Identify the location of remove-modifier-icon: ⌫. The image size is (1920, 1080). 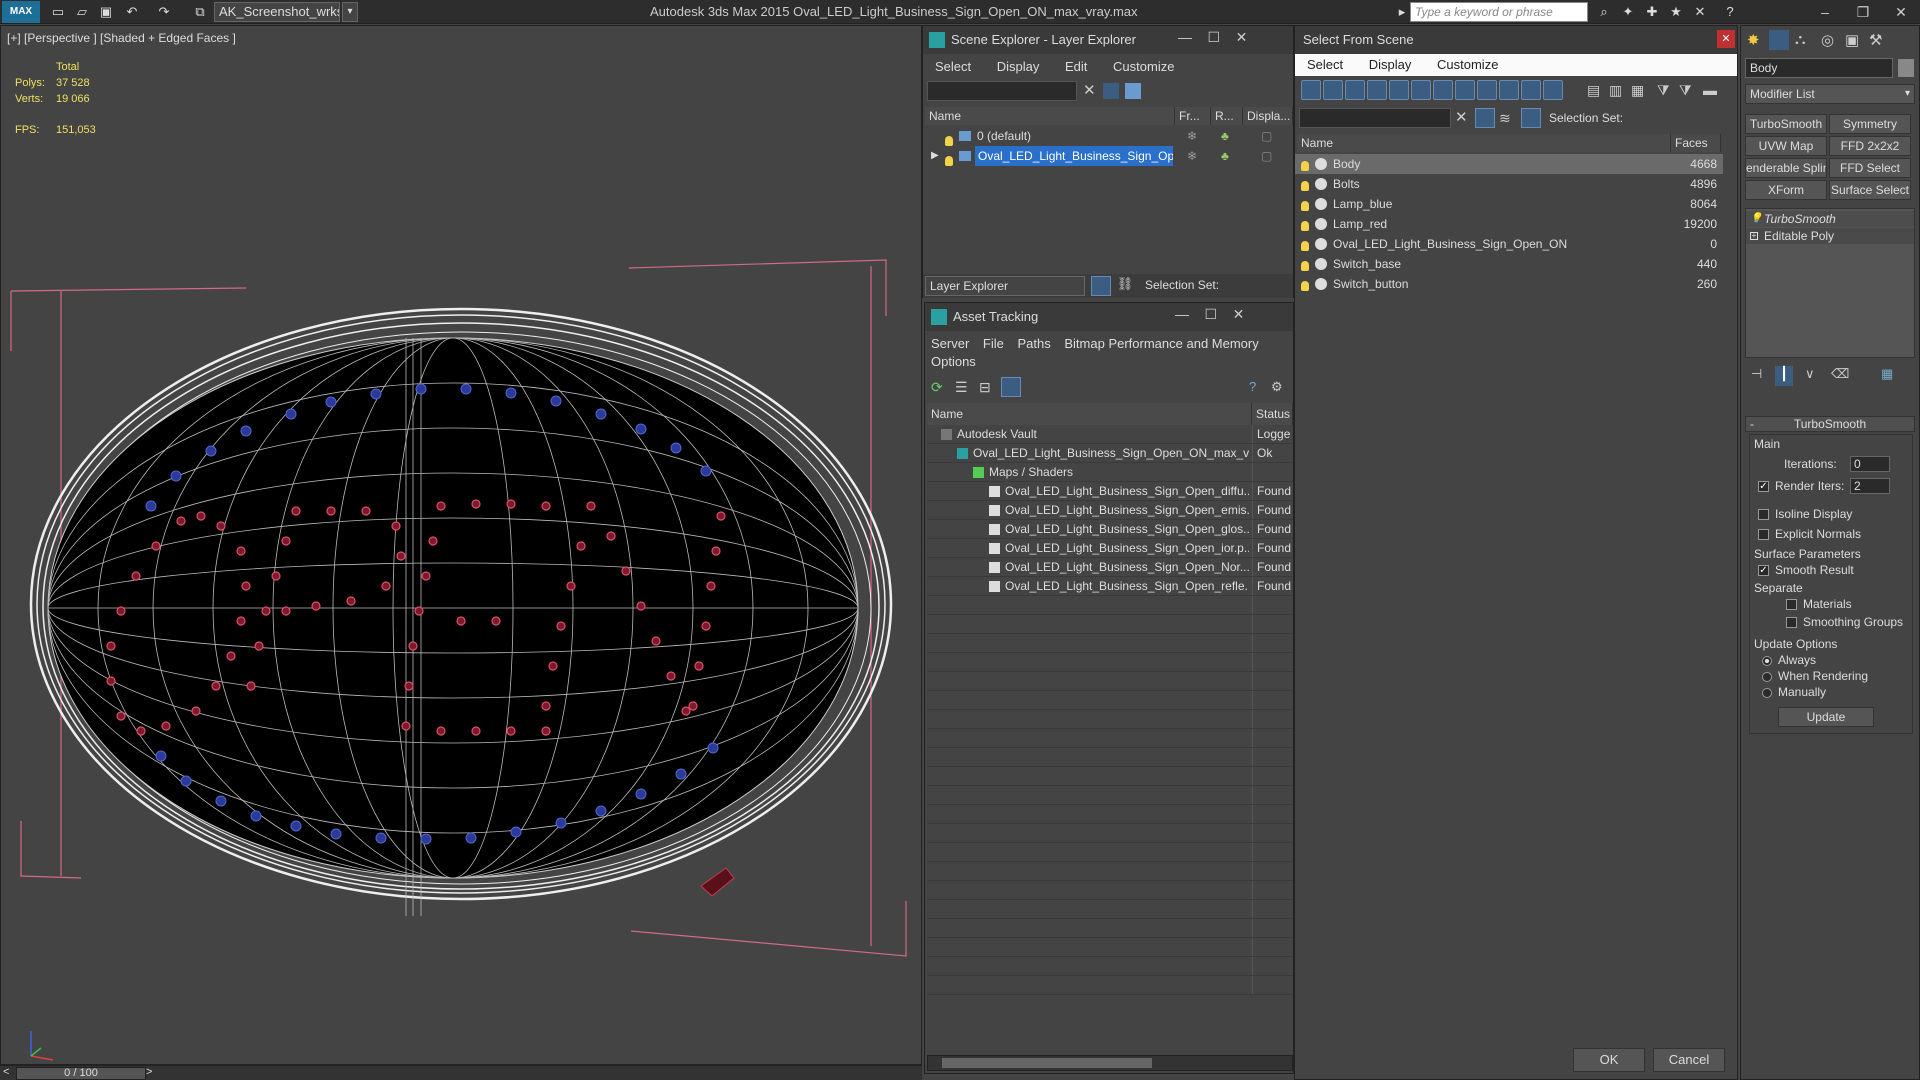
(1840, 374).